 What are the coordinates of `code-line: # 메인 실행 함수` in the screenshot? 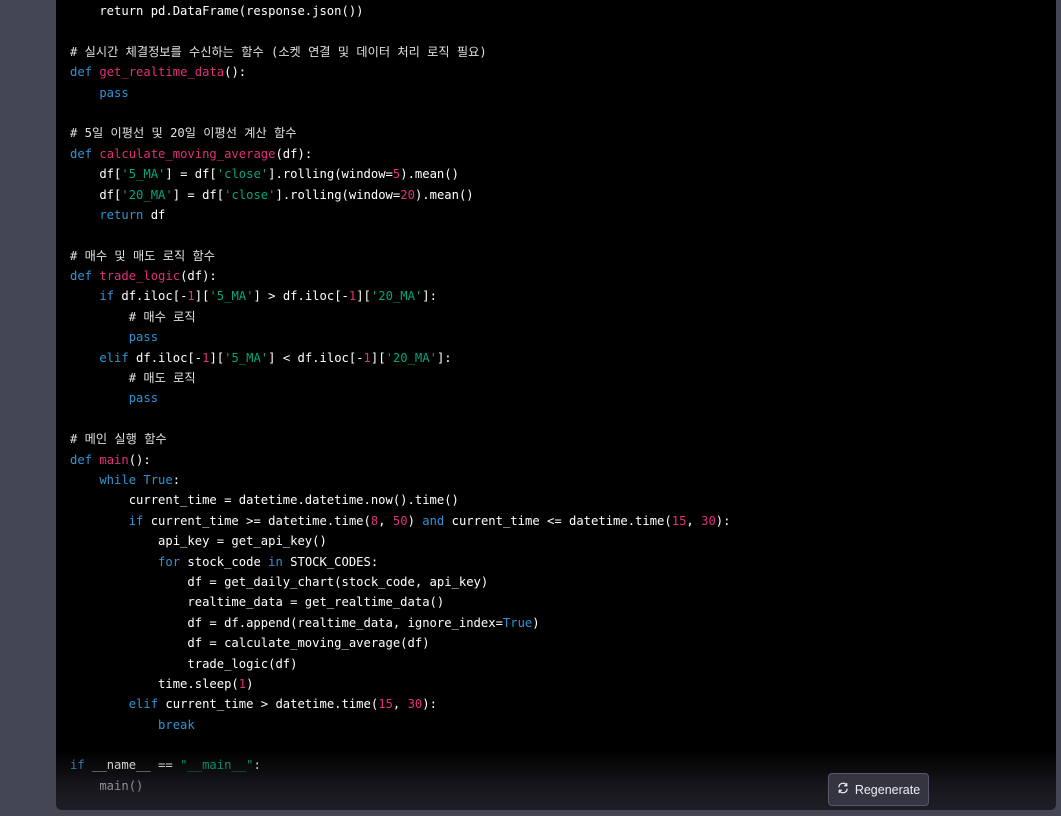 It's located at (563, 439).